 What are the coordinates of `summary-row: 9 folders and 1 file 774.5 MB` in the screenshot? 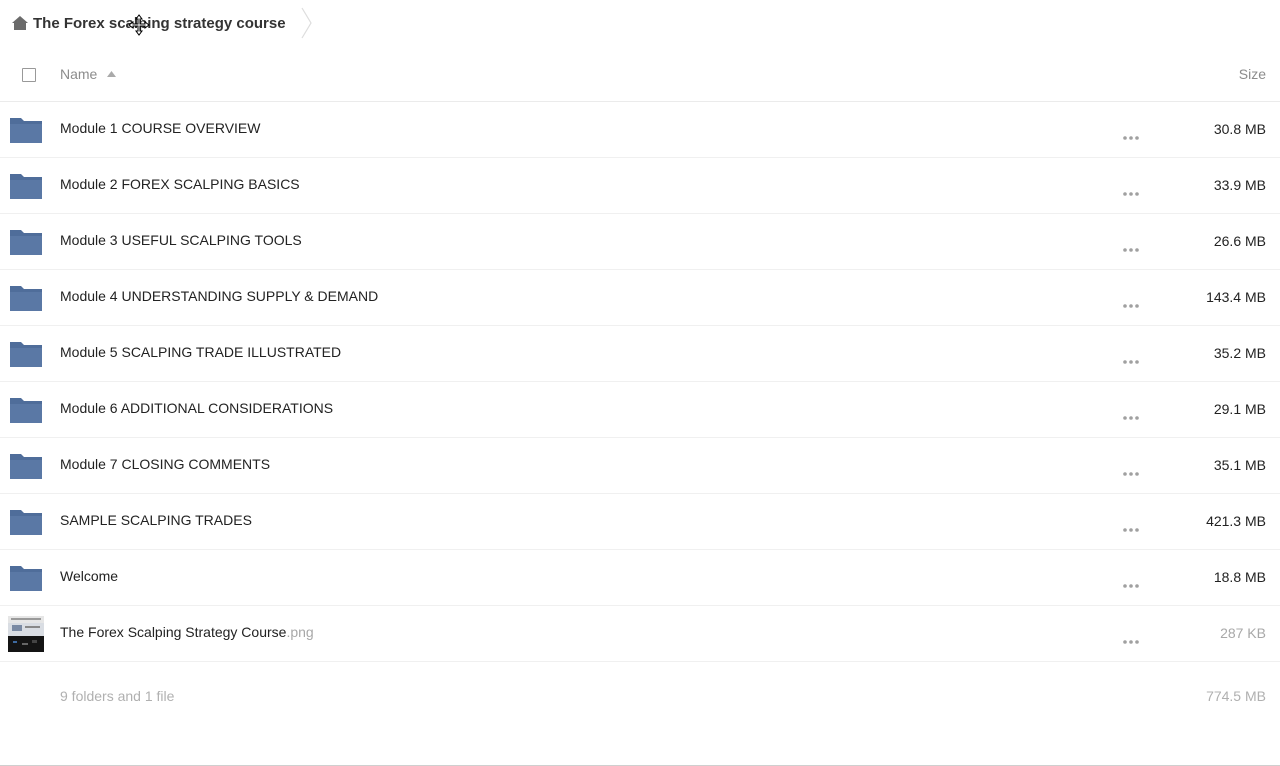 It's located at (640, 696).